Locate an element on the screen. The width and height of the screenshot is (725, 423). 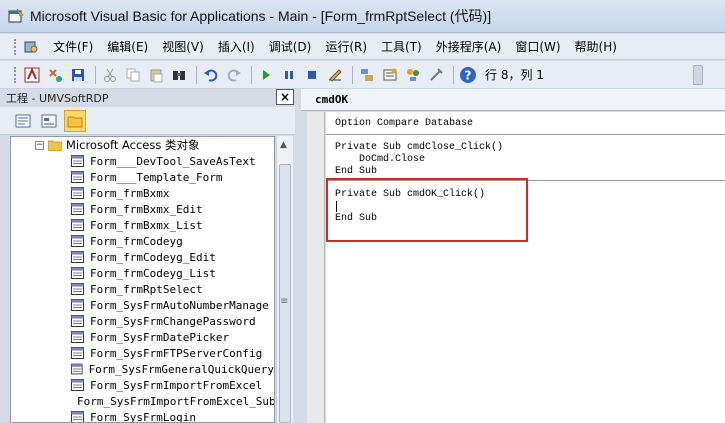
tree-item-label: Form_SysFrmDatePicker is located at coordinates (160, 337).